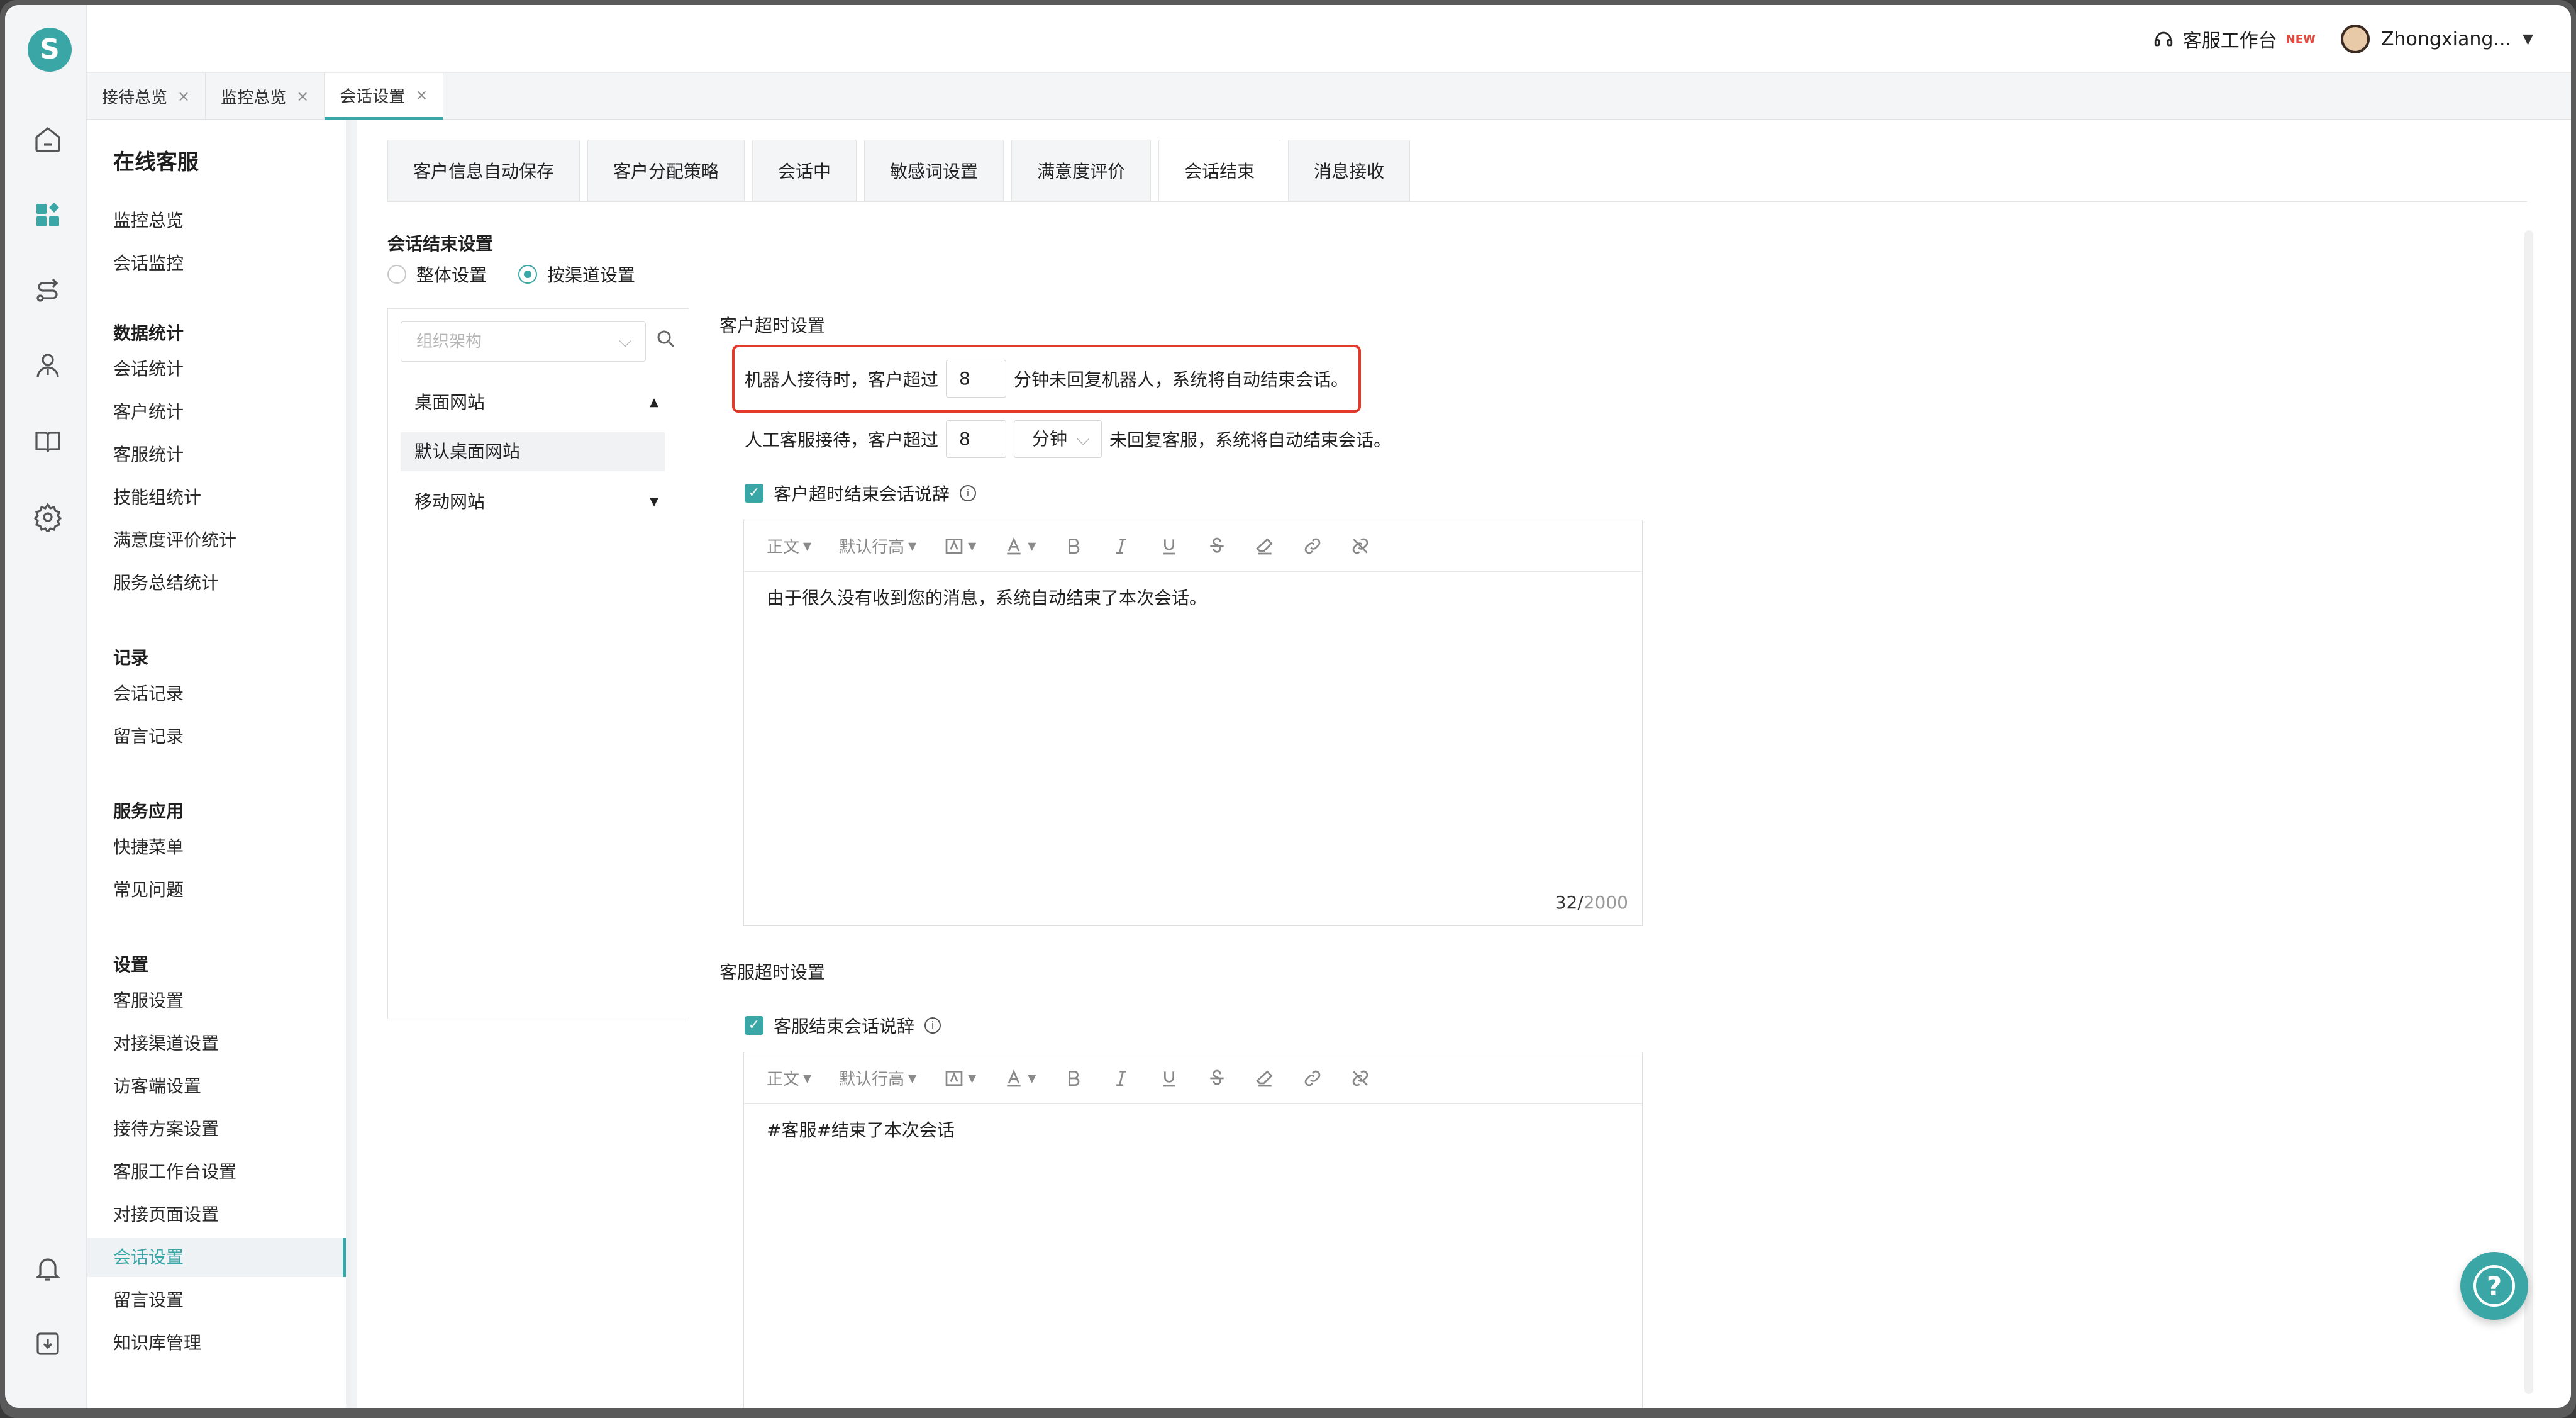  Describe the element at coordinates (216, 1129) in the screenshot. I see `sidebar-item-reception-plan-settings: 接待方案设置` at that location.